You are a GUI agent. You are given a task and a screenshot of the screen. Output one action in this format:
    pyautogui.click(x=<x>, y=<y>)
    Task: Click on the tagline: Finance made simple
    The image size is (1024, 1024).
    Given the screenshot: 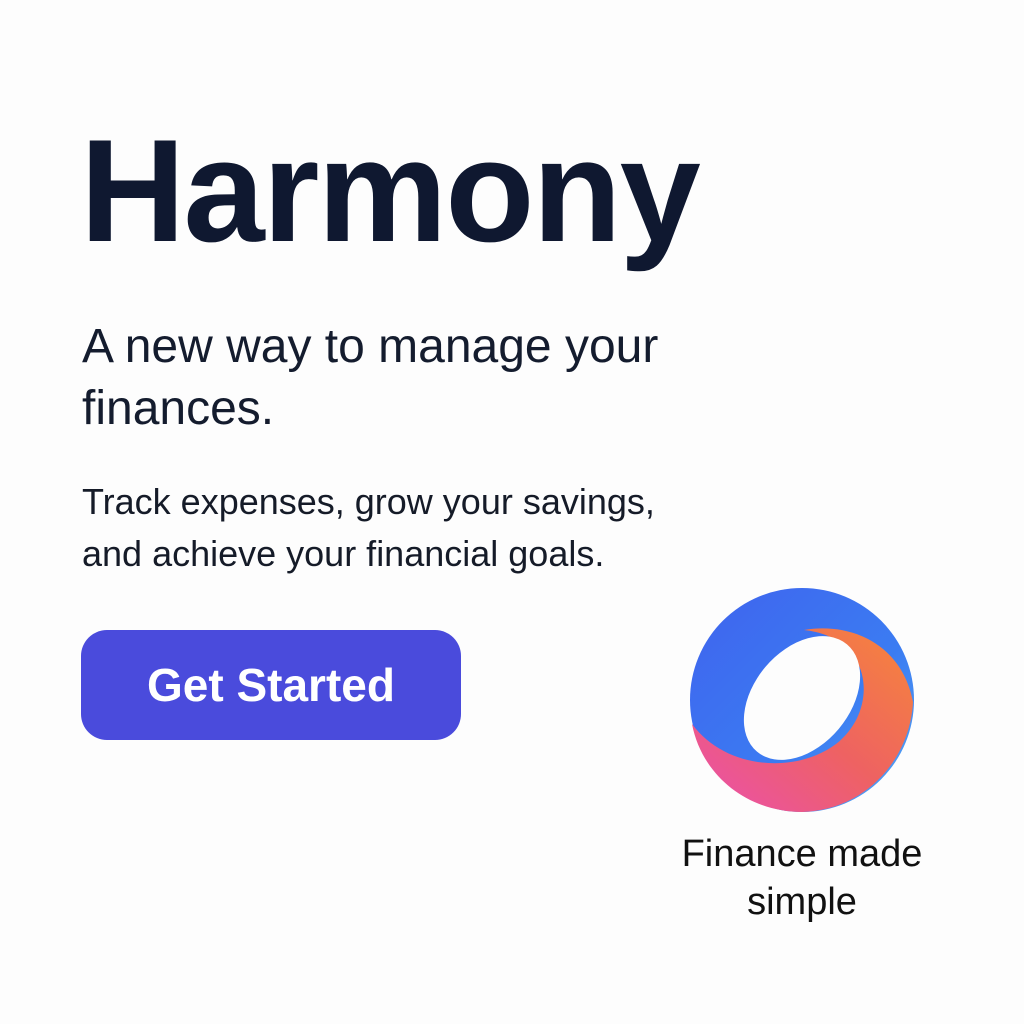 What is the action you would take?
    pyautogui.click(x=802, y=878)
    